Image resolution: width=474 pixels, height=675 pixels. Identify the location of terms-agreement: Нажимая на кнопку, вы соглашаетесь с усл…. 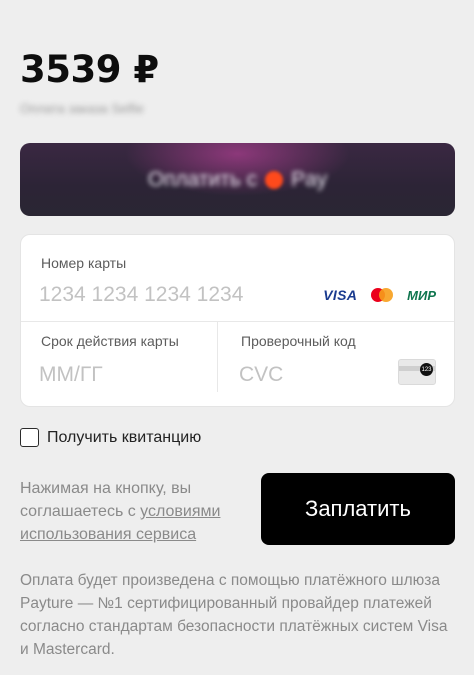
(131, 511).